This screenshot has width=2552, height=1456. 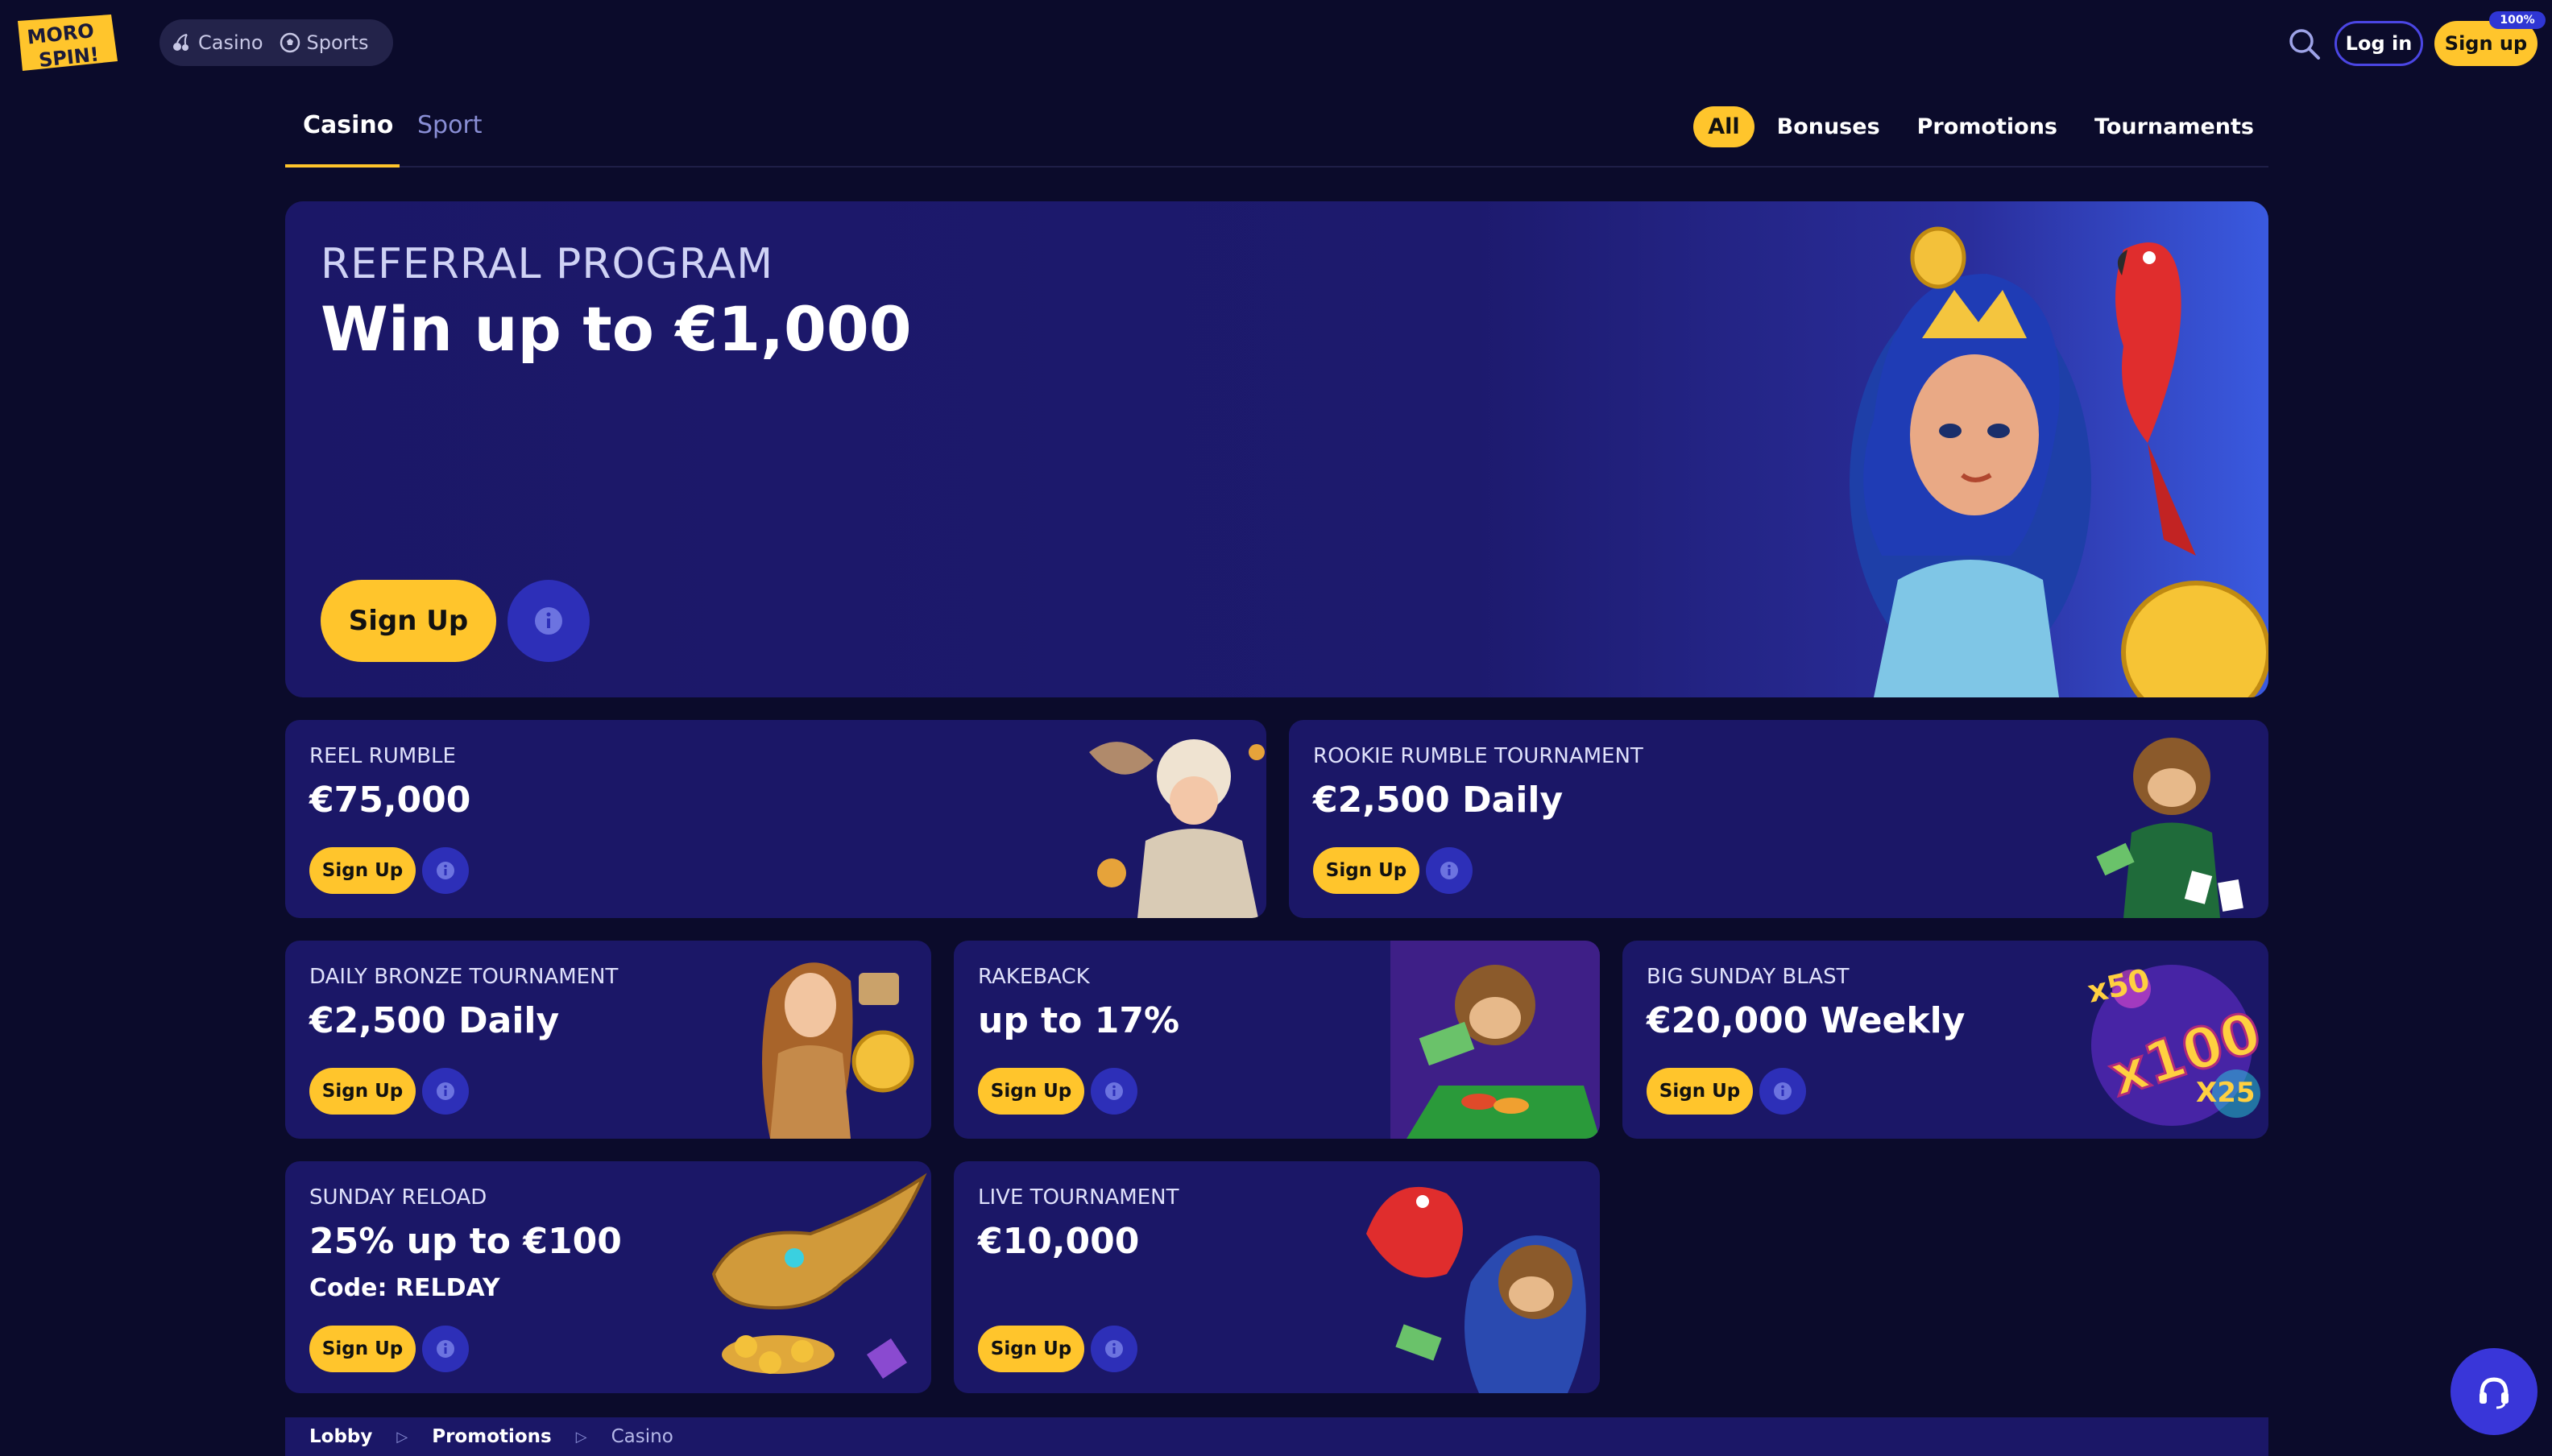 I want to click on breadcrumb-casino: Casino, so click(x=642, y=1436).